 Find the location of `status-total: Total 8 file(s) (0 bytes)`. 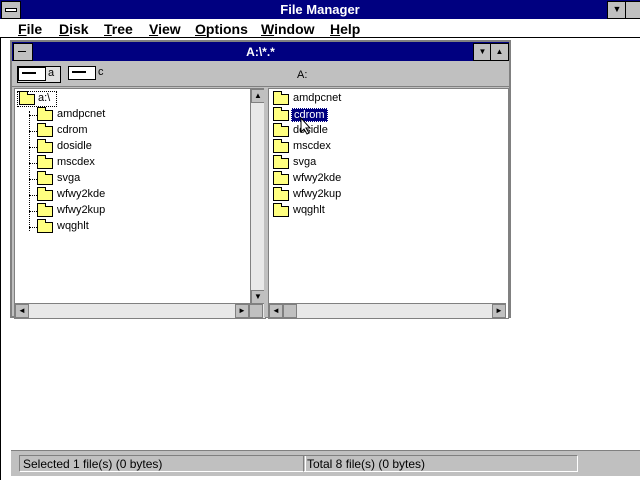

status-total: Total 8 file(s) (0 bytes) is located at coordinates (440, 463).